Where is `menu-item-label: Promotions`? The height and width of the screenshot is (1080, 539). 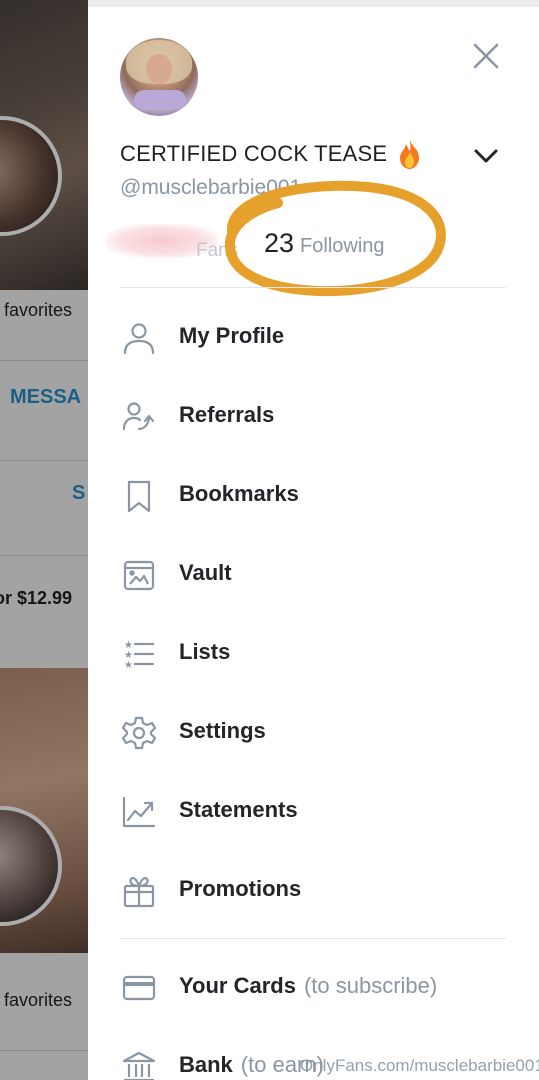
menu-item-label: Promotions is located at coordinates (240, 888).